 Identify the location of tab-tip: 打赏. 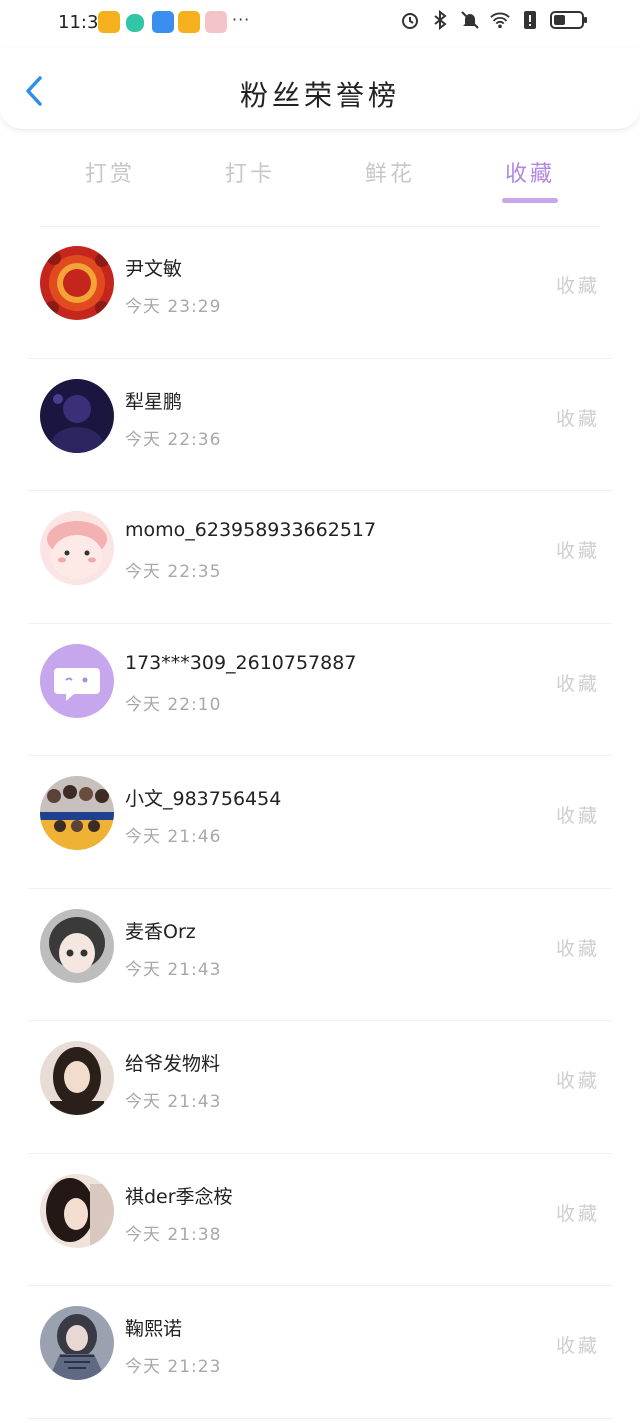
(110, 172).